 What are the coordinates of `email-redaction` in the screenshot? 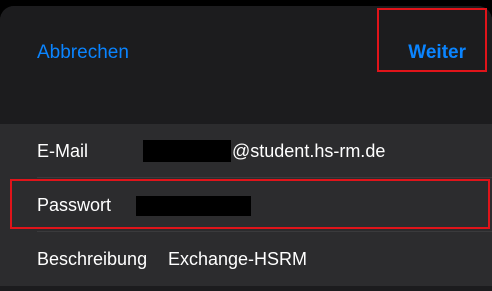 It's located at (187, 151).